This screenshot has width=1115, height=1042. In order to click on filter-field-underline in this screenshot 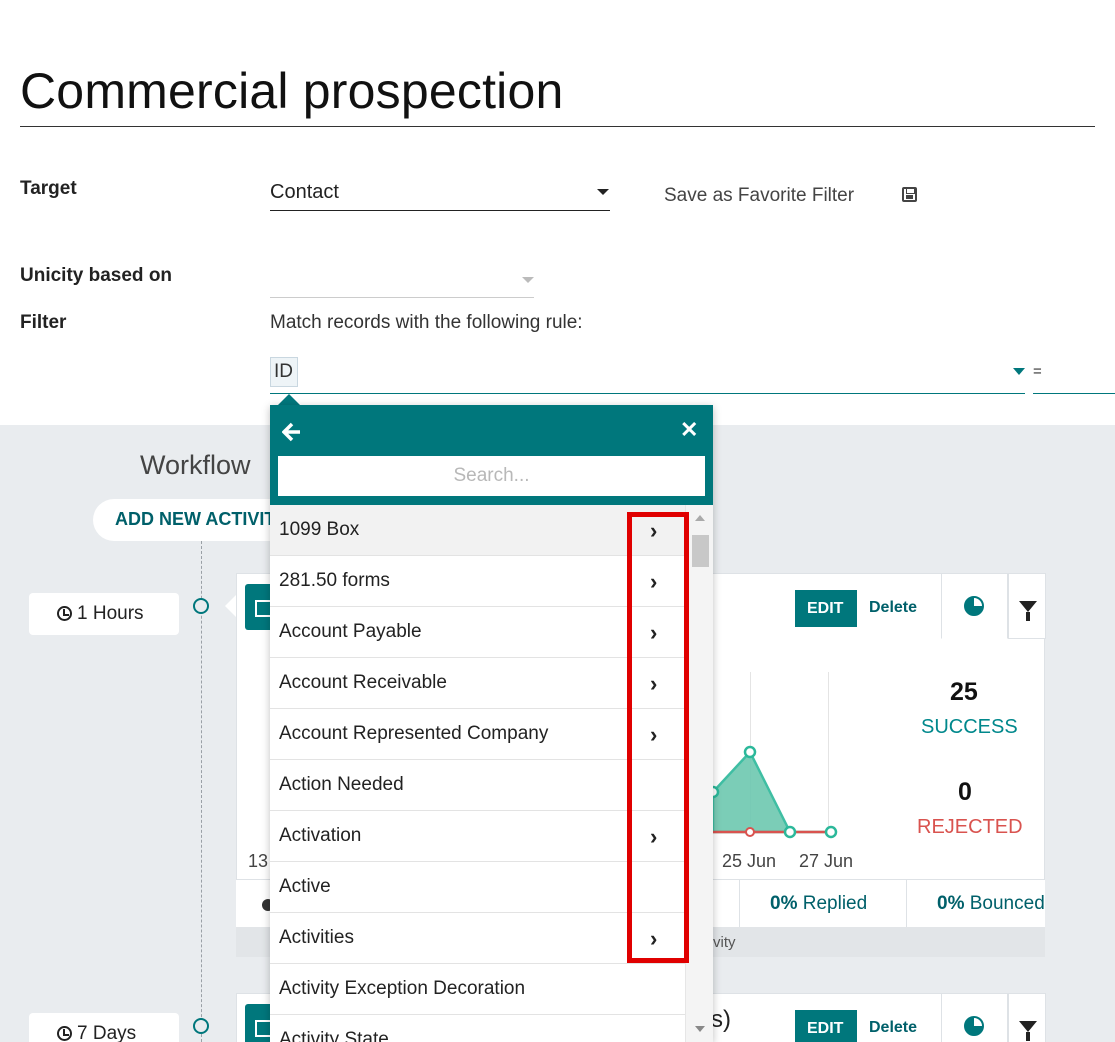, I will do `click(647, 393)`.